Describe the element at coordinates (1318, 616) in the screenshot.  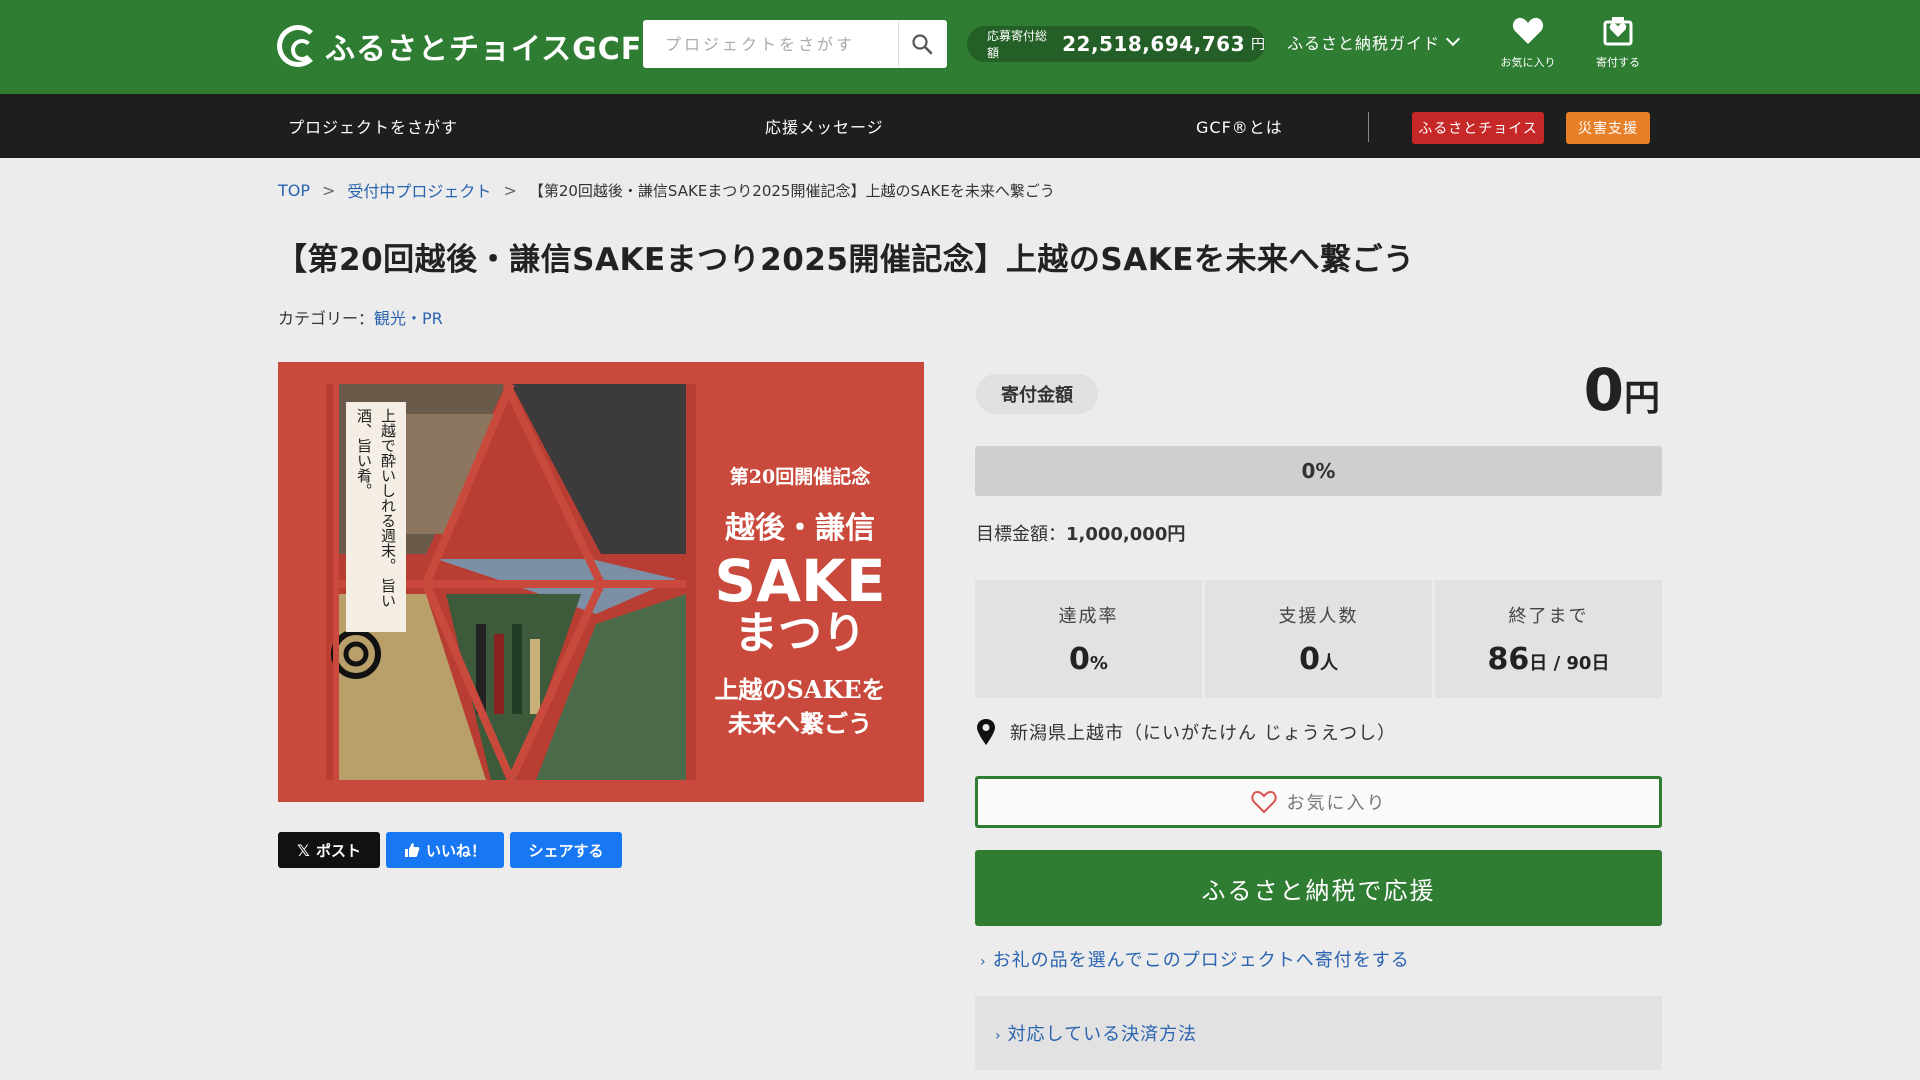
I see `stat-label: 支援人数` at that location.